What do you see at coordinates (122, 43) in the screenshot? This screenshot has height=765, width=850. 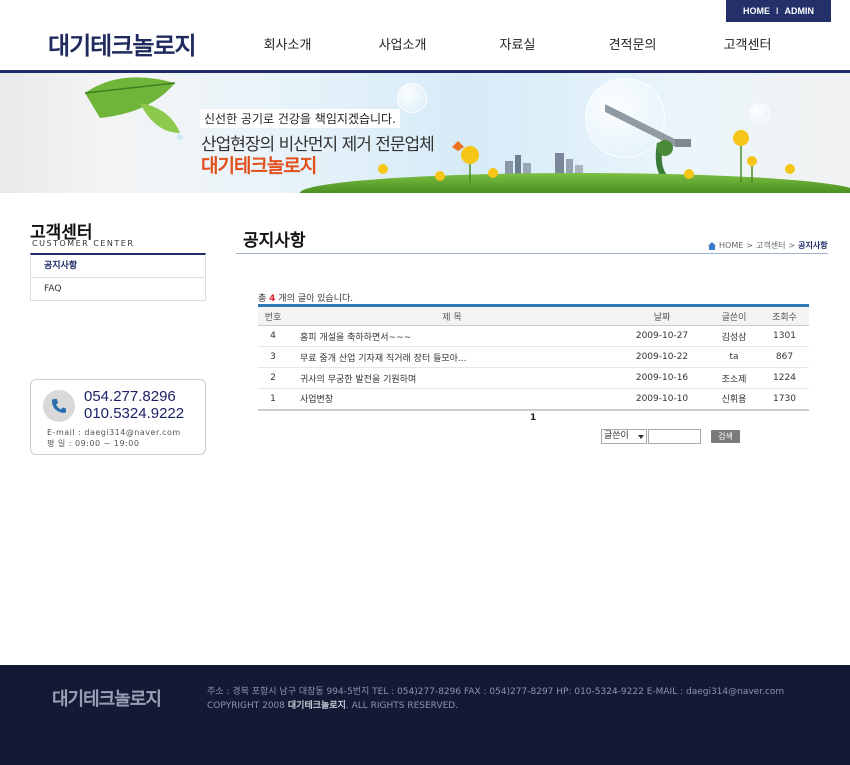 I see `site-logo: 대기테크놀로지` at bounding box center [122, 43].